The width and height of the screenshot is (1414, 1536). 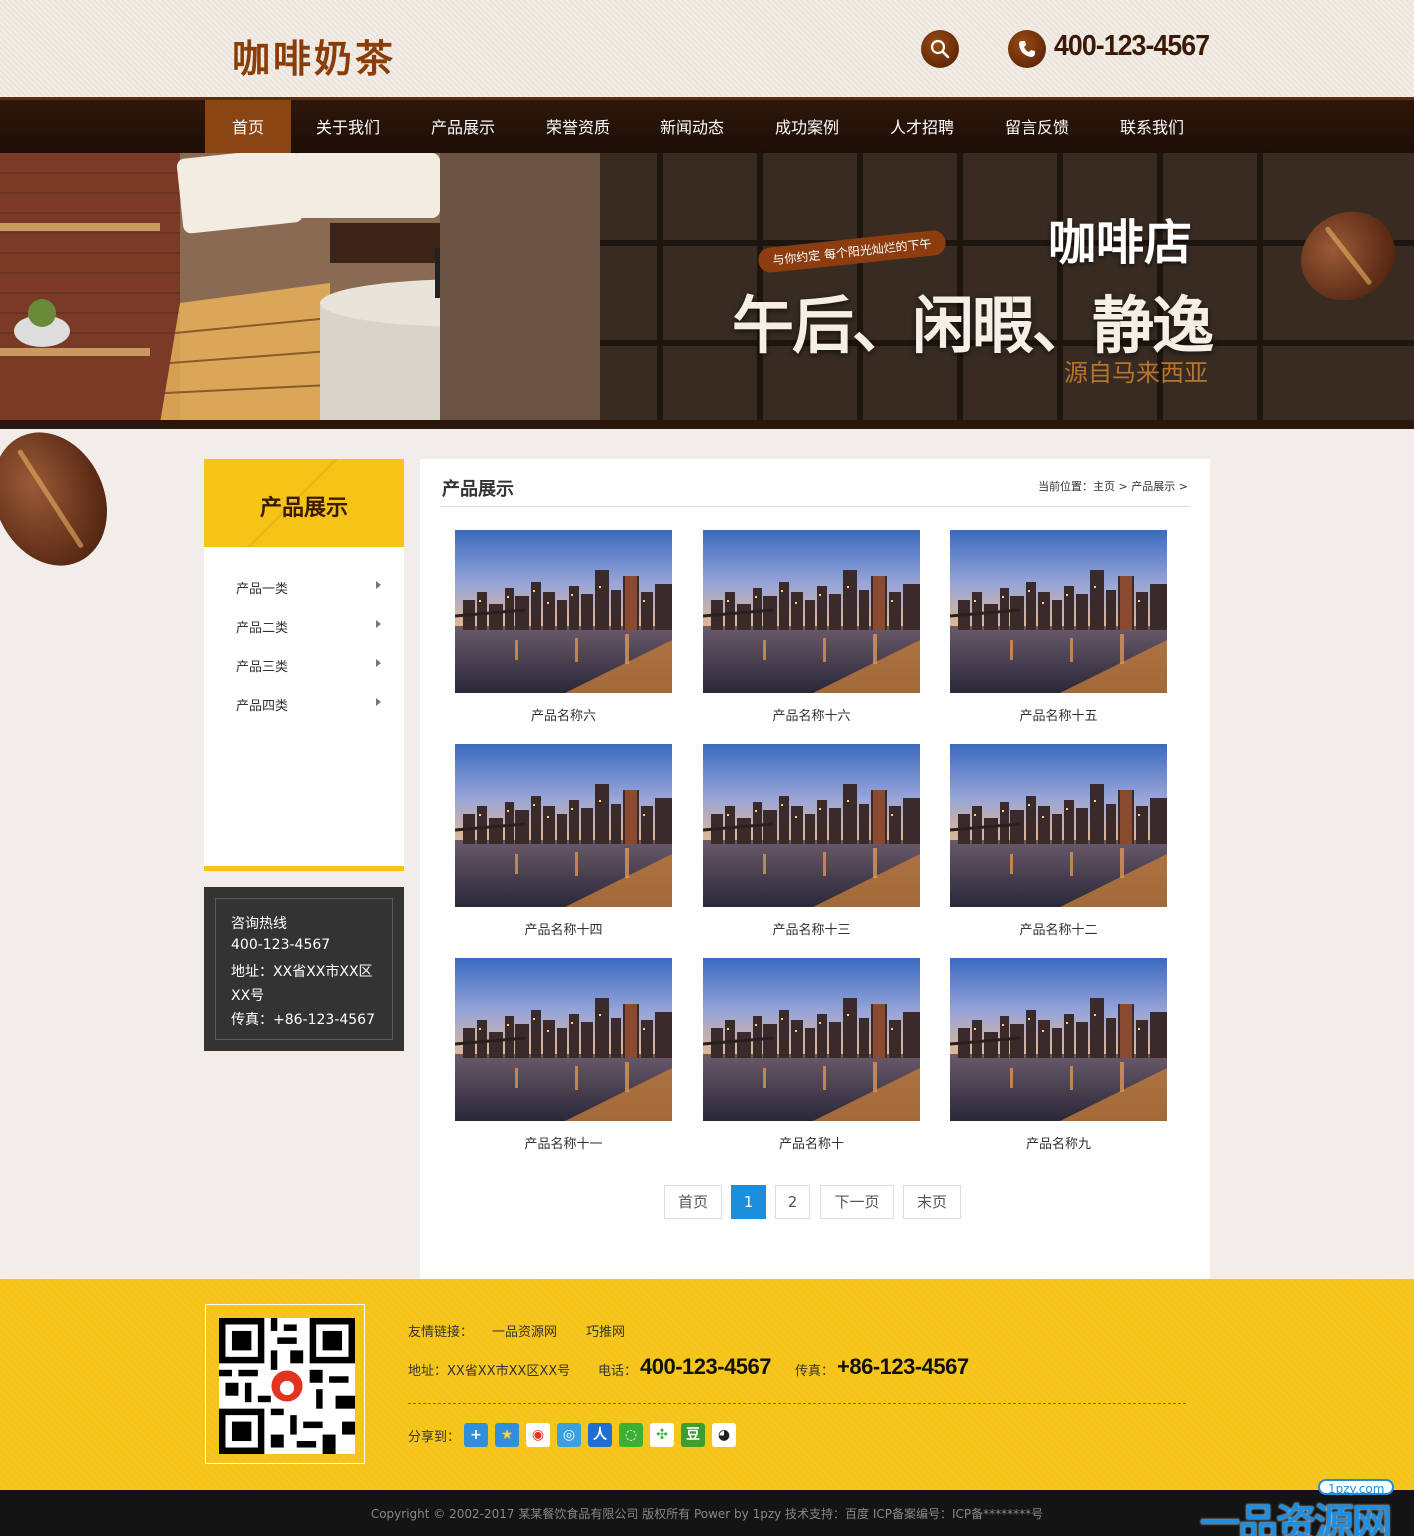 I want to click on search-button, so click(x=940, y=49).